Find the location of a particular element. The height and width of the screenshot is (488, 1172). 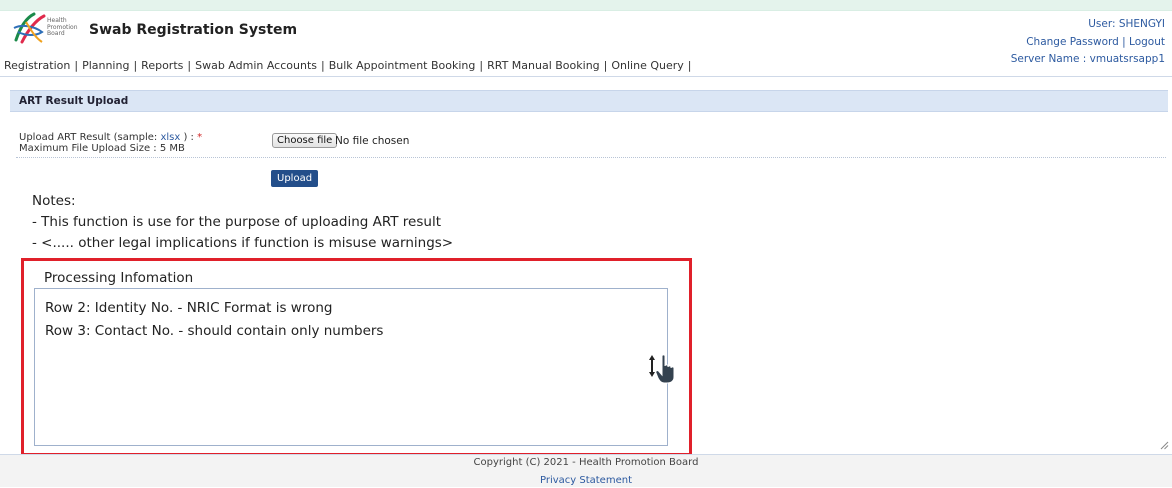

user-name: User: SHENGYI is located at coordinates (1126, 24).